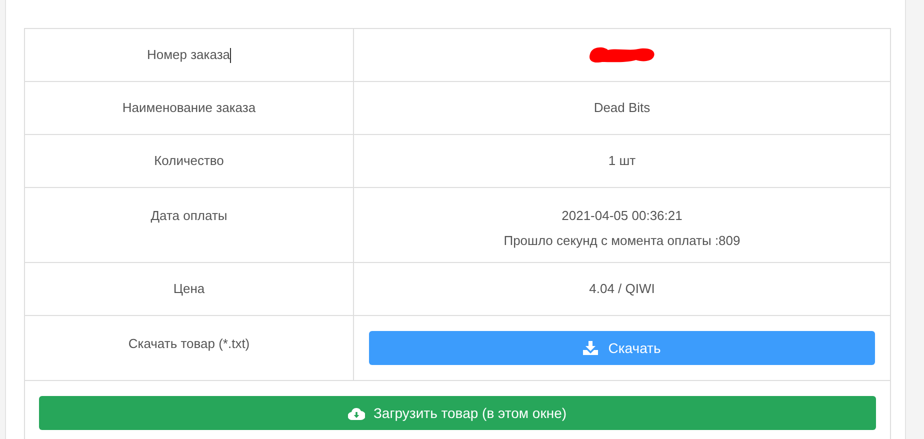  What do you see at coordinates (622, 161) in the screenshot?
I see `field-value: 1 шт` at bounding box center [622, 161].